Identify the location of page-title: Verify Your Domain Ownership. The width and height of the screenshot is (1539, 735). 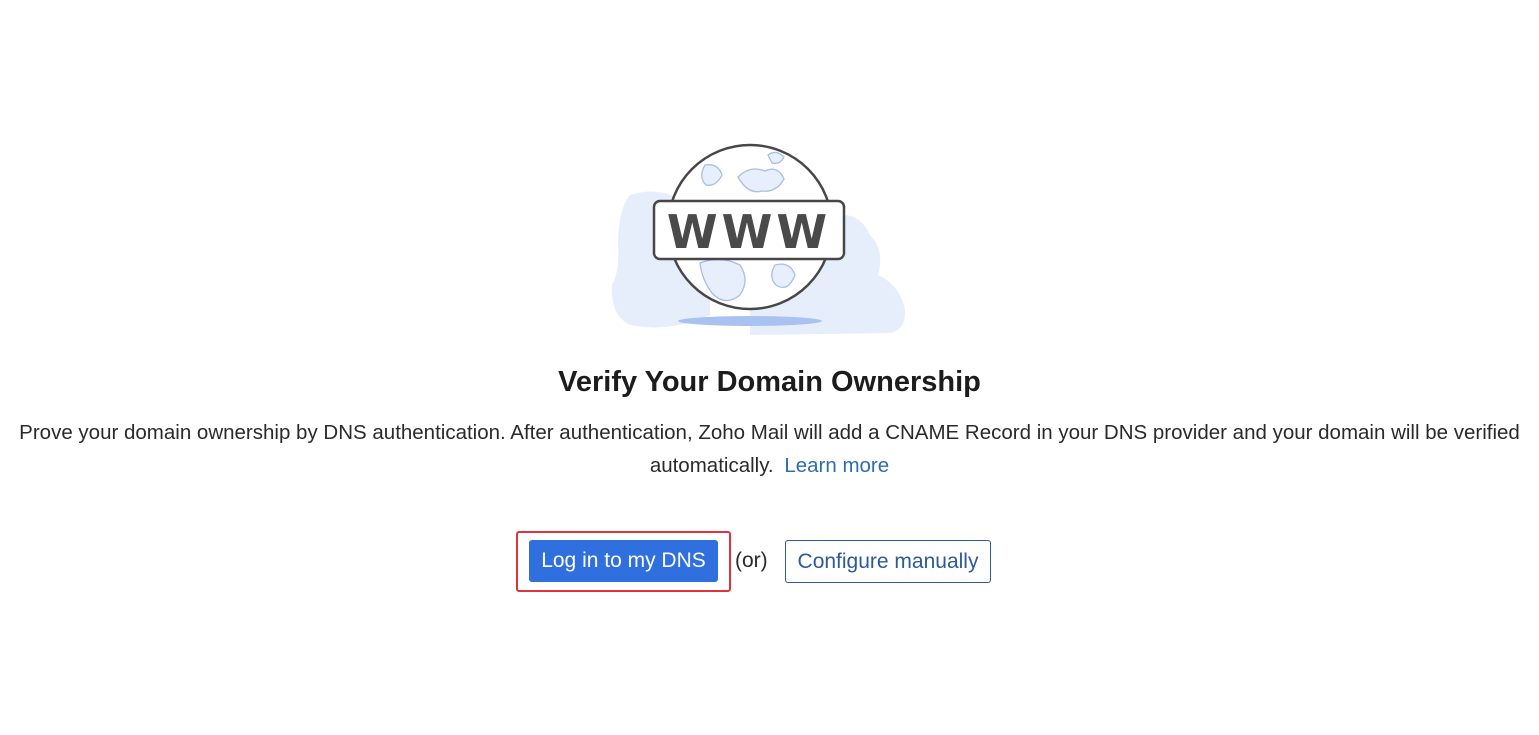
(769, 382).